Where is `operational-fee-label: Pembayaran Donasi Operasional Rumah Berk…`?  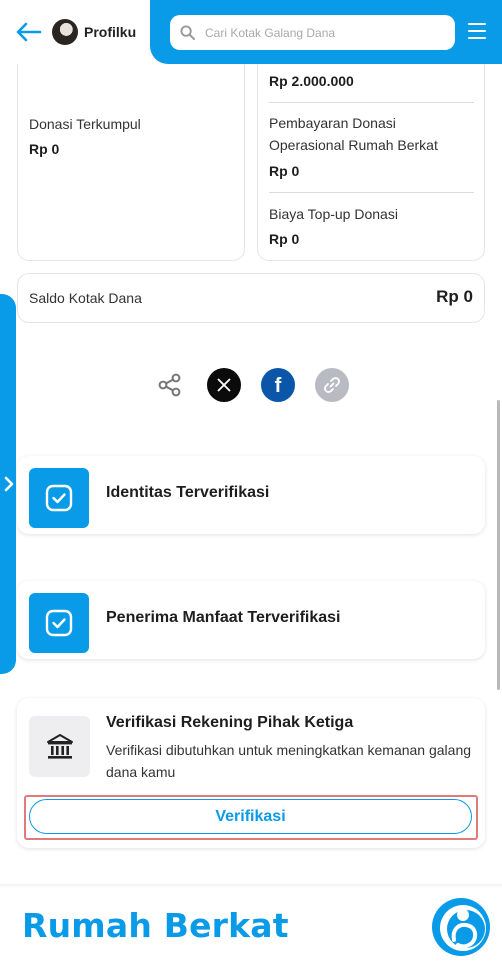
operational-fee-label: Pembayaran Donasi Operasional Rumah Berk… is located at coordinates (353, 134).